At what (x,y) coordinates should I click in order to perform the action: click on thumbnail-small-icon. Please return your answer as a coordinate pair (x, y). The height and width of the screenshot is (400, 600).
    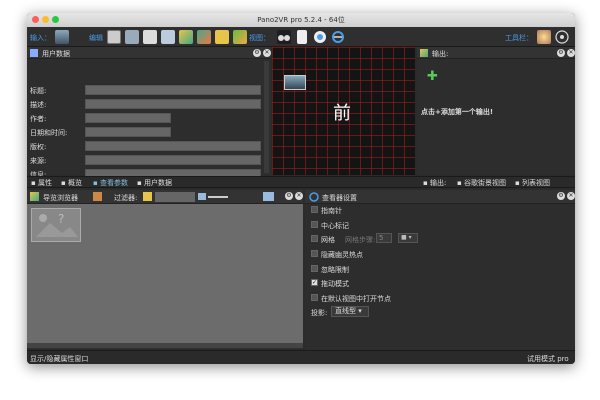
    Looking at the image, I should click on (202, 196).